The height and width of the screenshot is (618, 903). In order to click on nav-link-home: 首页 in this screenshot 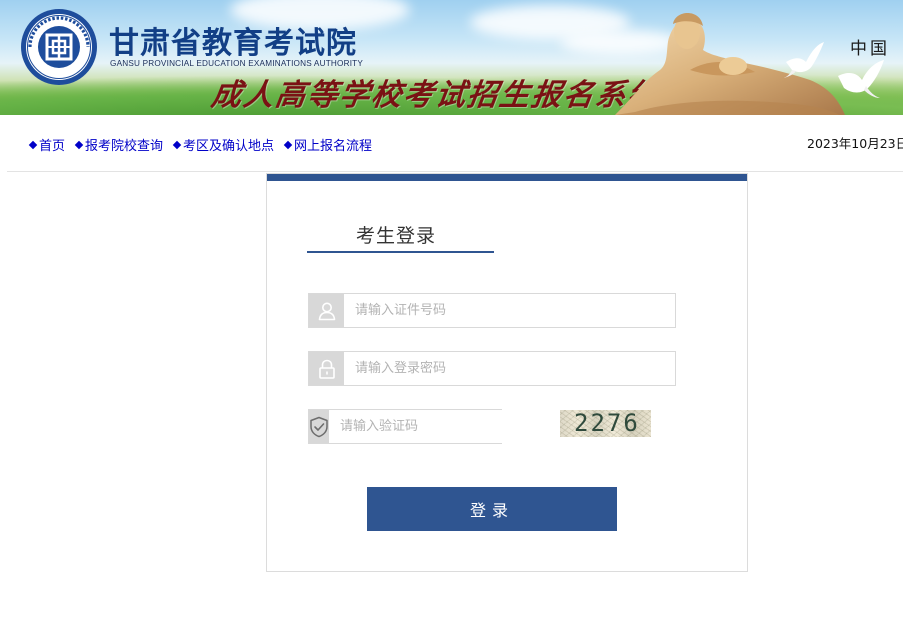, I will do `click(47, 144)`.